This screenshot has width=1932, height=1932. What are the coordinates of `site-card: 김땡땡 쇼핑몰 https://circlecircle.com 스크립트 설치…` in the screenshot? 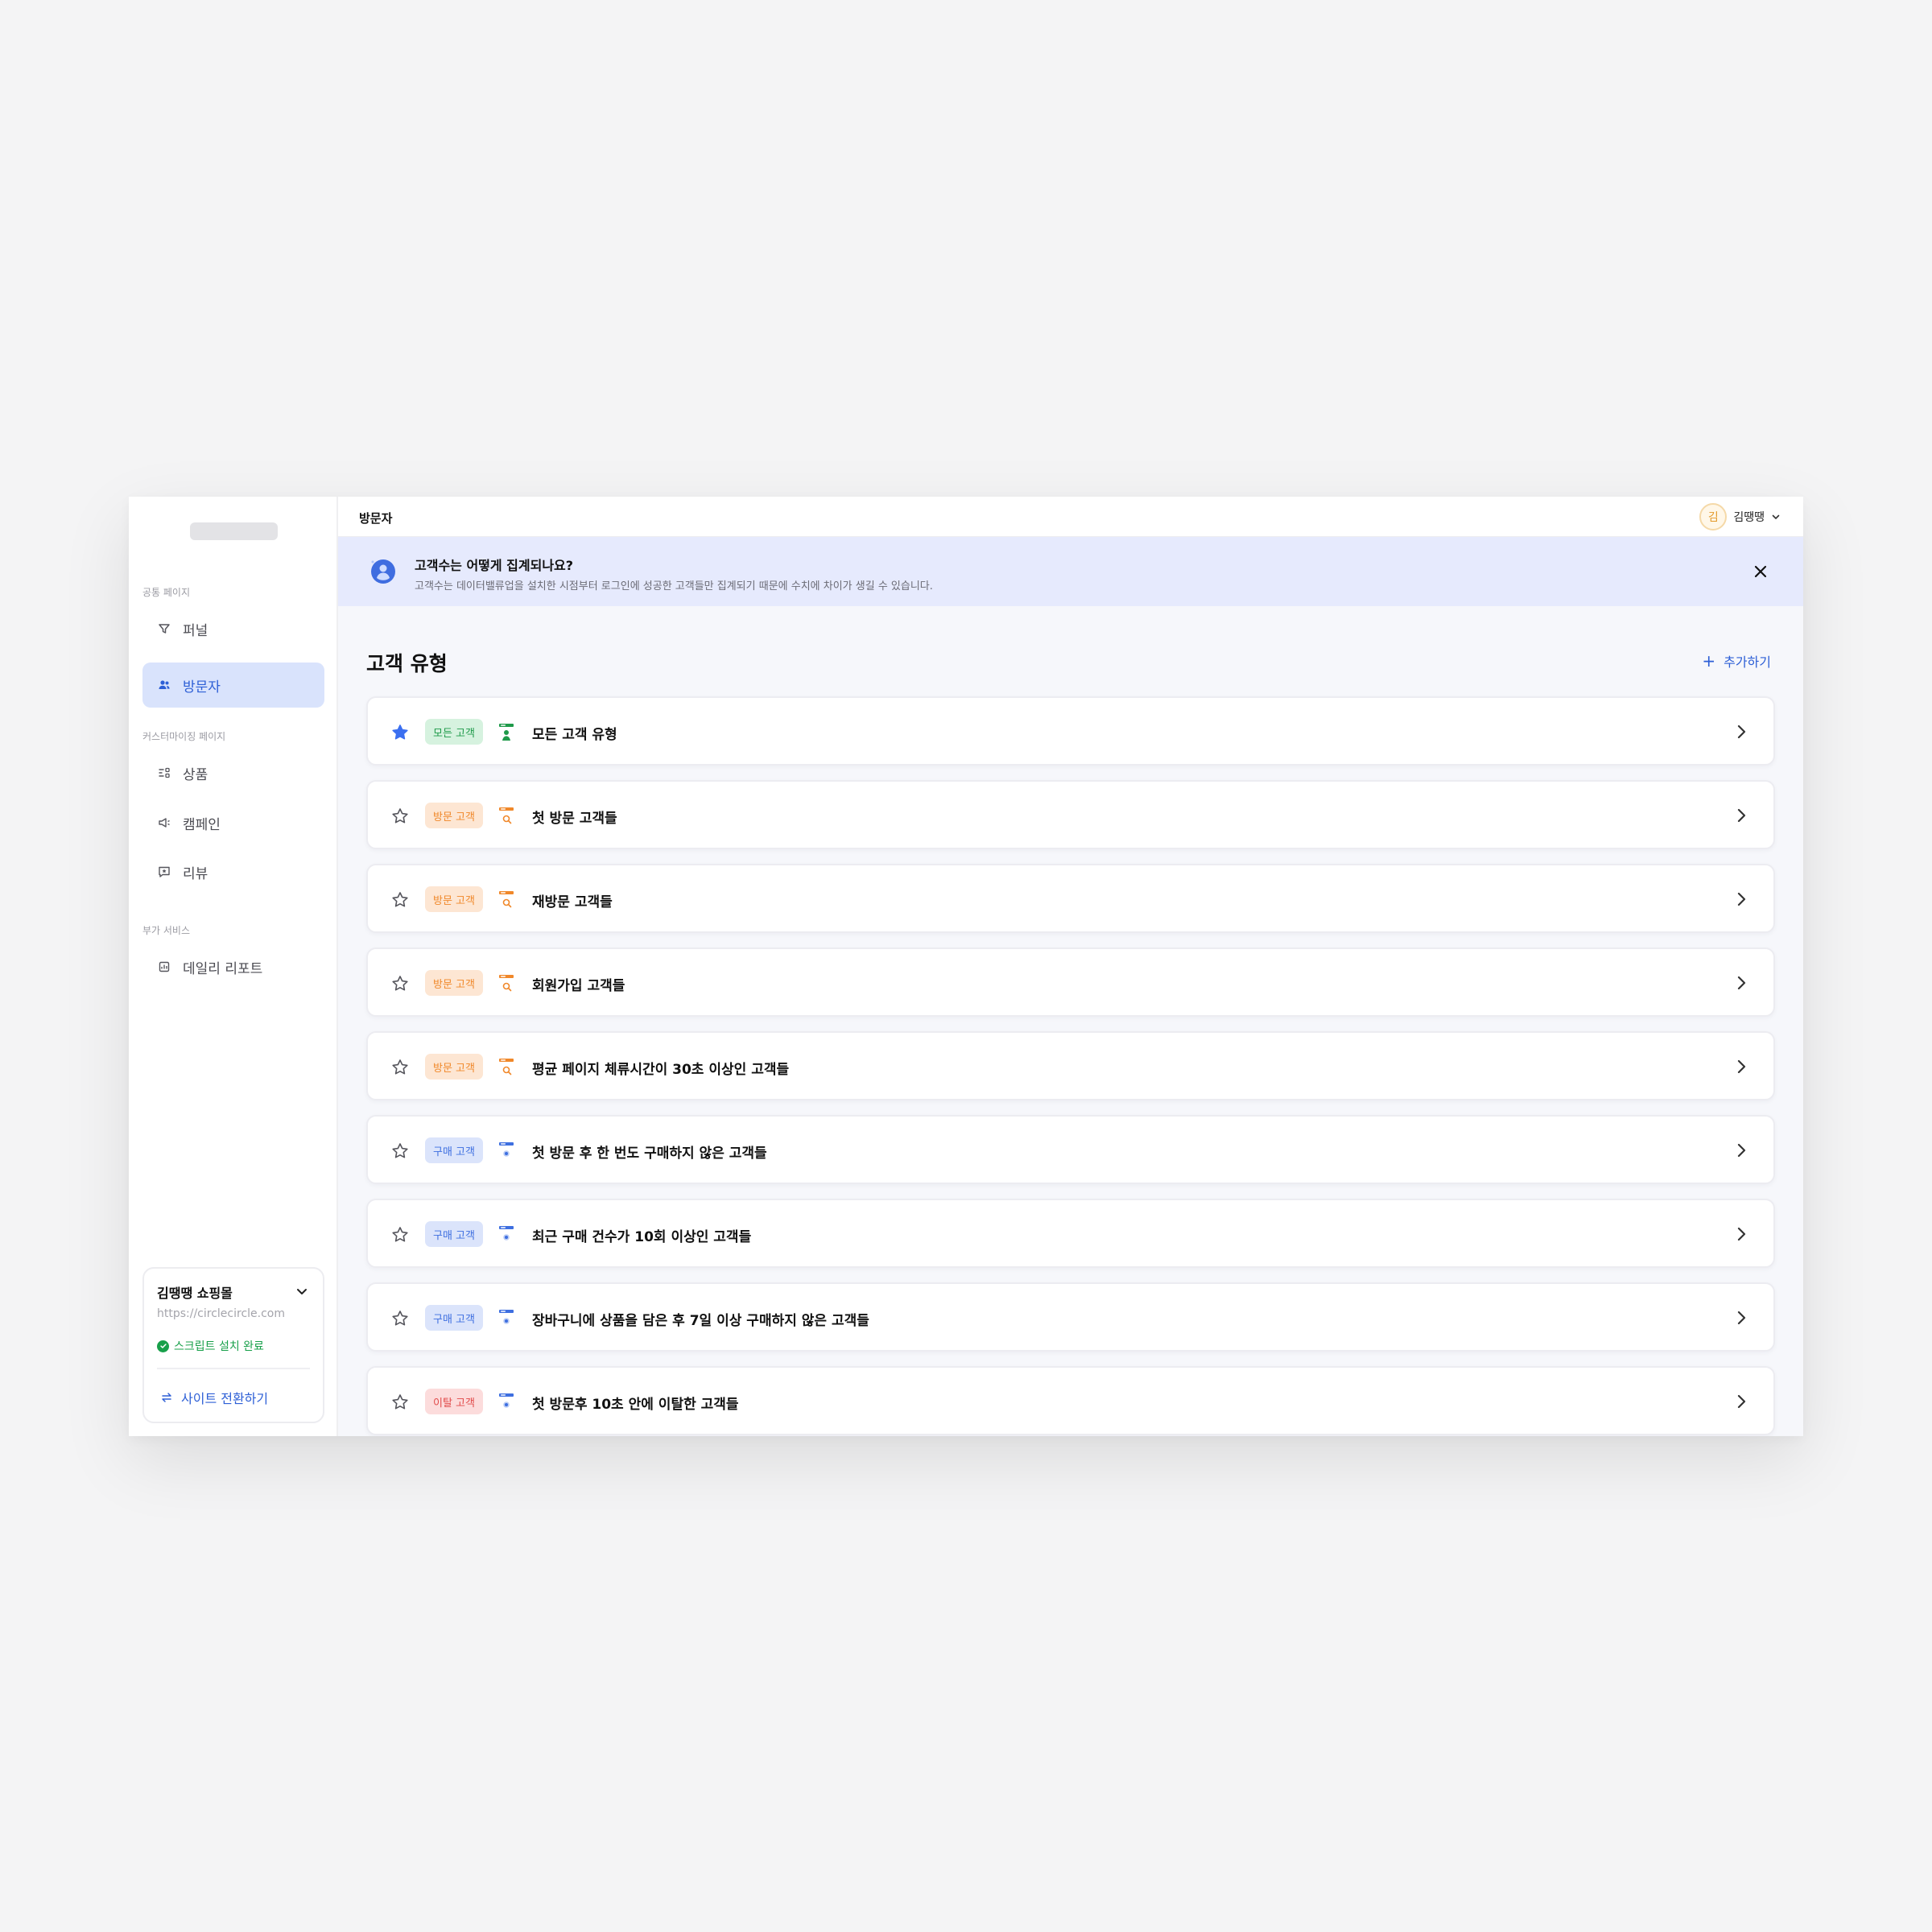 It's located at (233, 1345).